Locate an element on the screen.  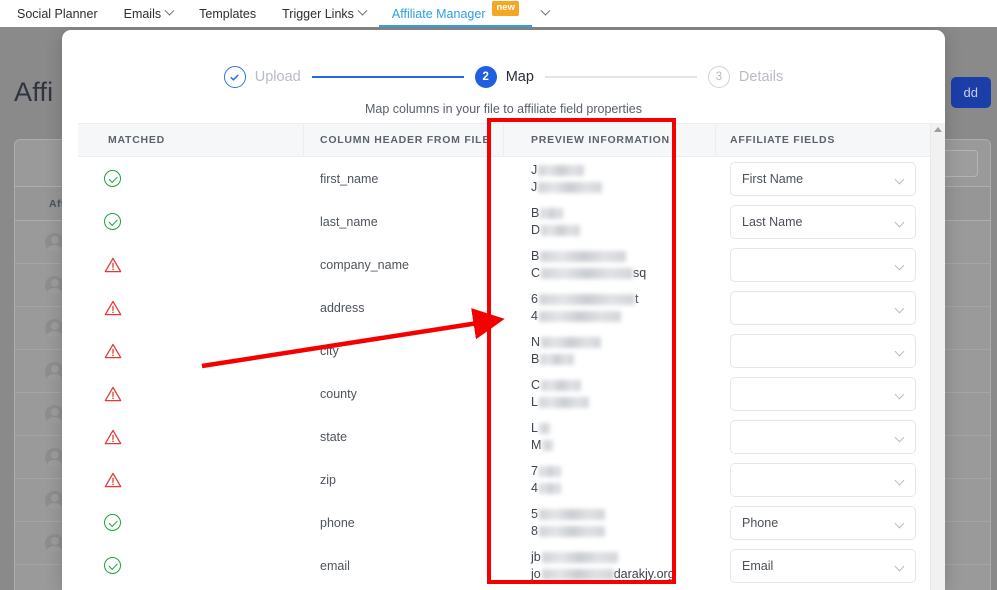
new-badge: new is located at coordinates (505, 8).